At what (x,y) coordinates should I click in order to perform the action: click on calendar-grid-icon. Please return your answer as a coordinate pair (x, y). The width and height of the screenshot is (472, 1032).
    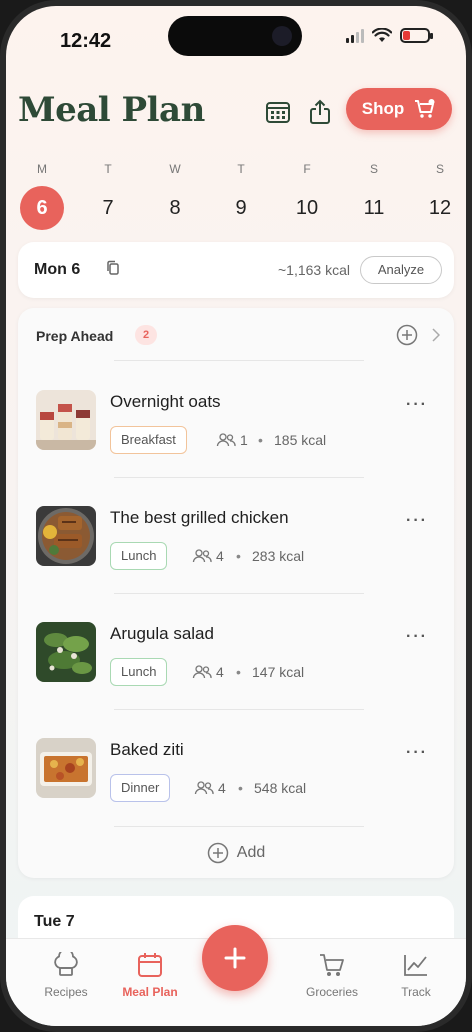
    Looking at the image, I should click on (278, 112).